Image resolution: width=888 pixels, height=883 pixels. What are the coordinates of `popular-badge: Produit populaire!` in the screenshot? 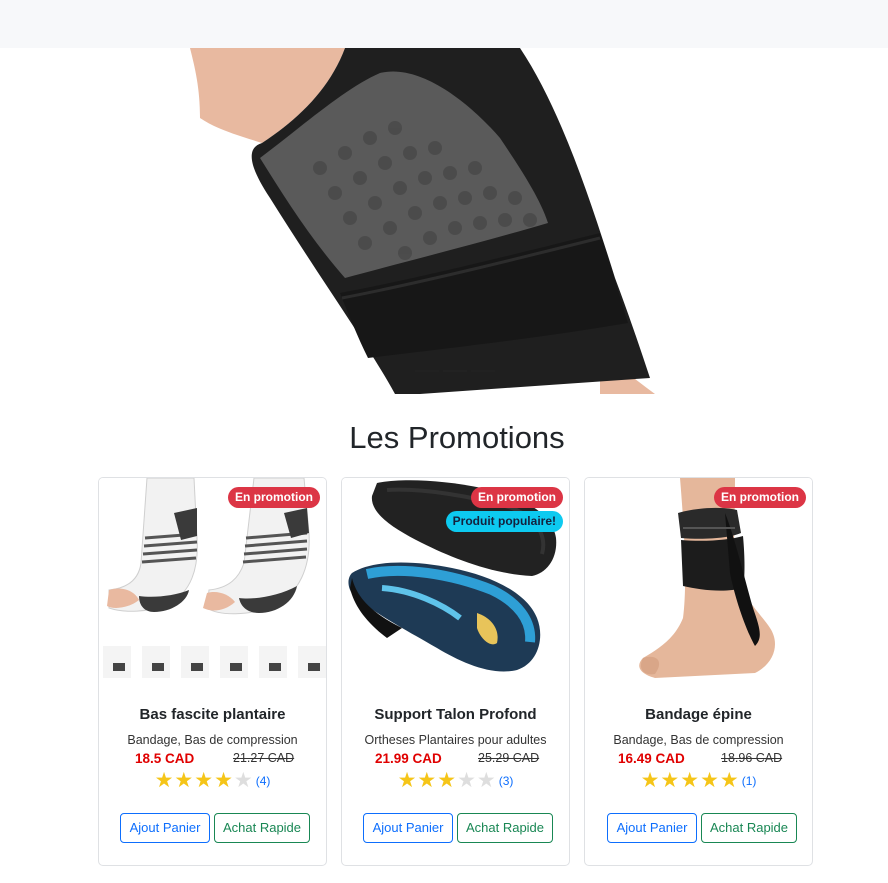 It's located at (504, 521).